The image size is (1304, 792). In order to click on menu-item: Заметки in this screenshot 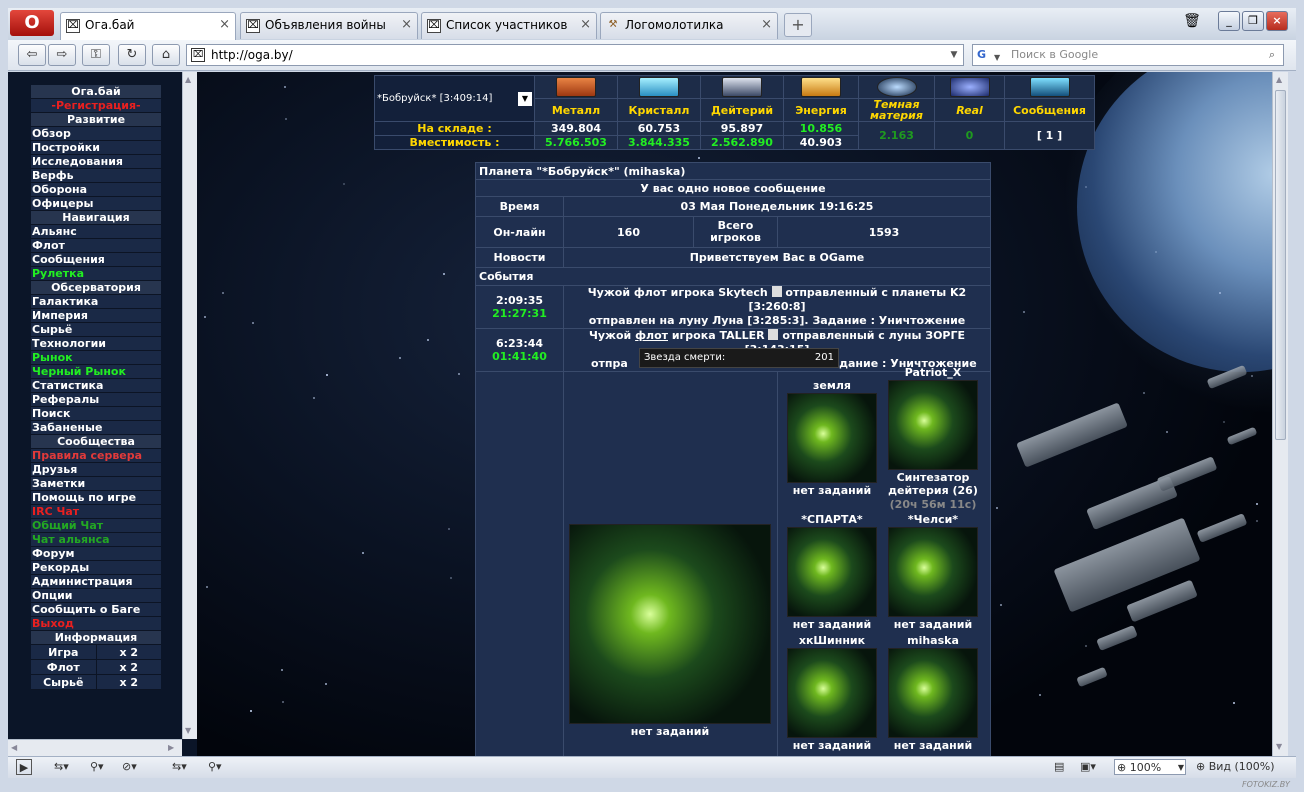, I will do `click(96, 484)`.